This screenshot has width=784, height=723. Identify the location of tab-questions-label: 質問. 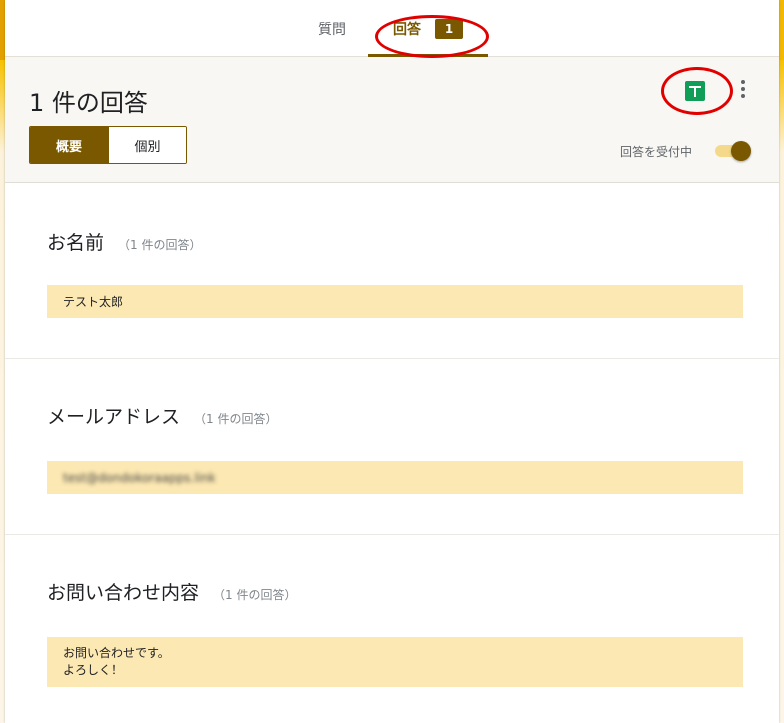
(332, 29).